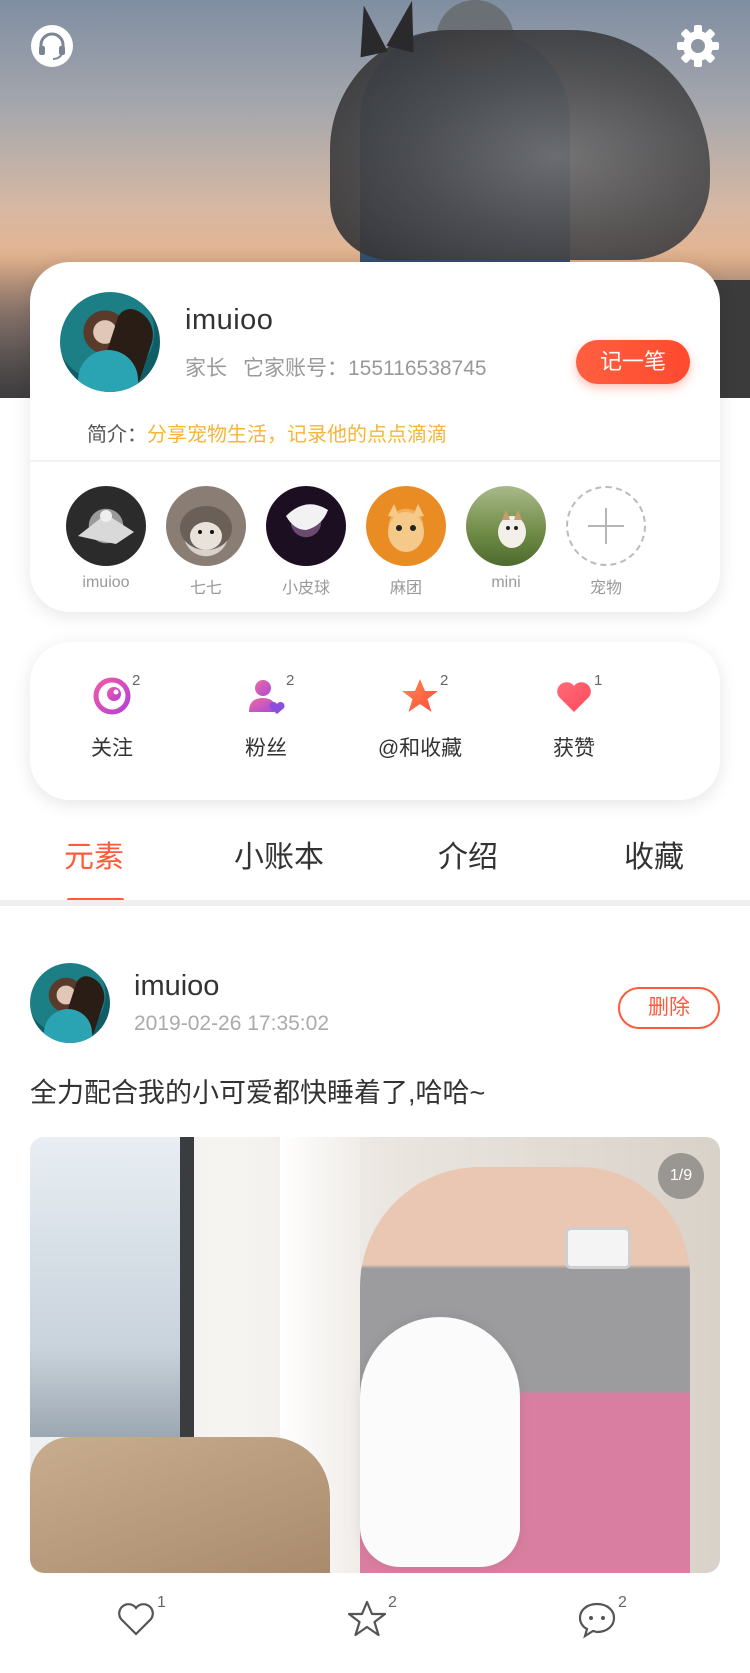 The image size is (750, 1673). Describe the element at coordinates (440, 1442) in the screenshot. I see `white-dog` at that location.